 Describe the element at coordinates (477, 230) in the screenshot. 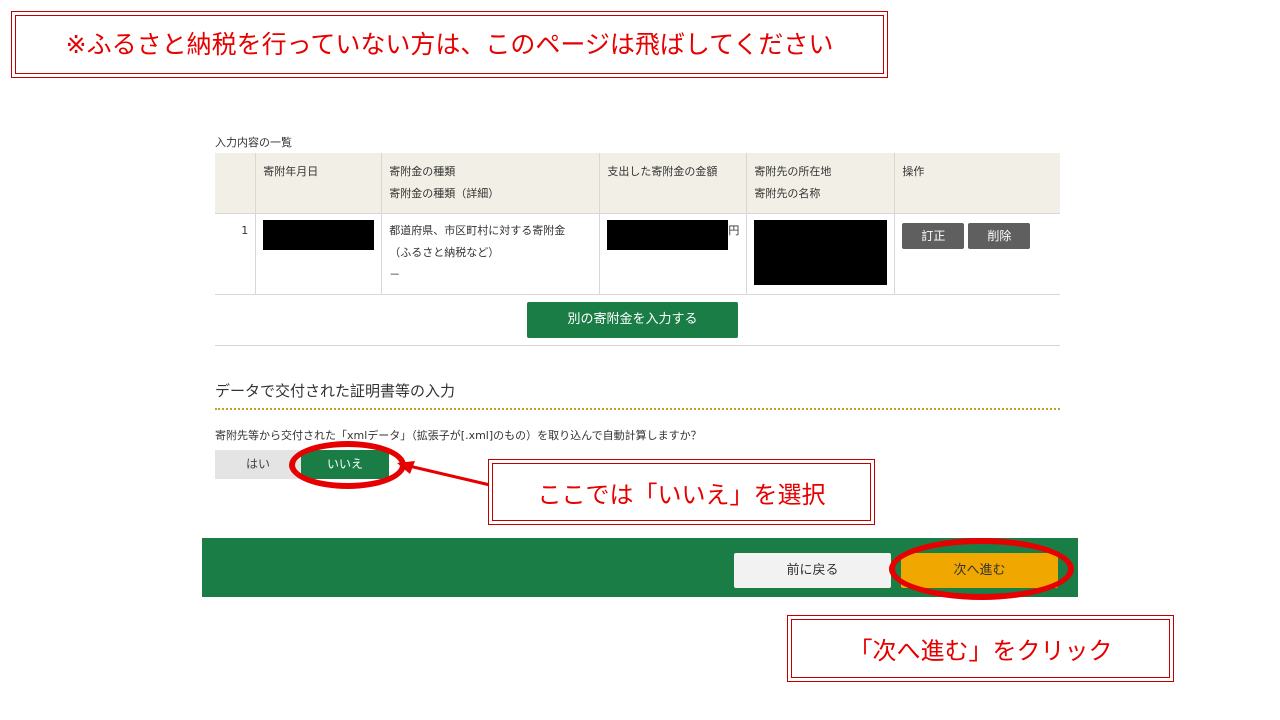

I see `row-type-line1: 都道府県、市区町村に対する寄附金` at that location.